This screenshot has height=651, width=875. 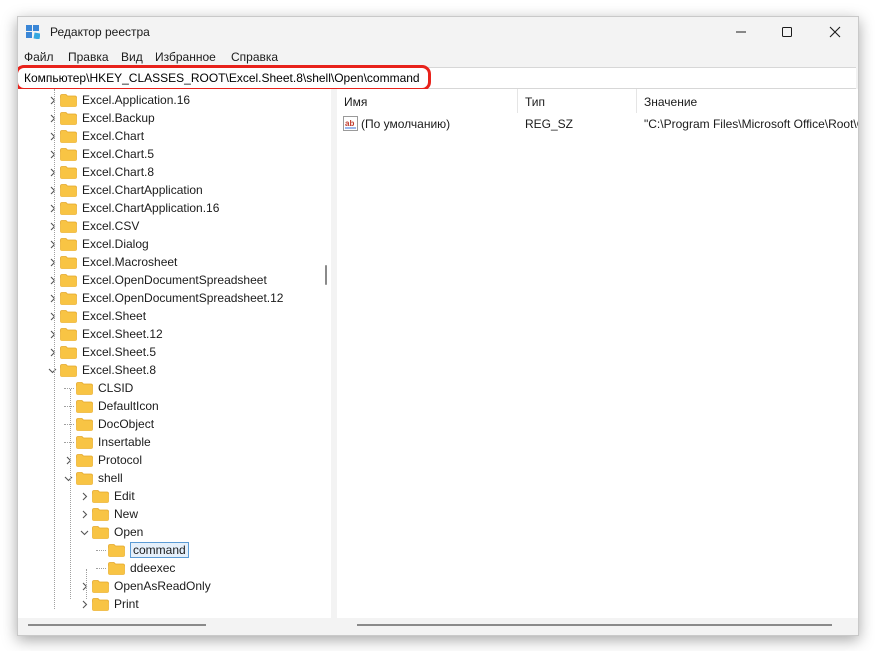 I want to click on tree-node-label: shell, so click(x=110, y=478).